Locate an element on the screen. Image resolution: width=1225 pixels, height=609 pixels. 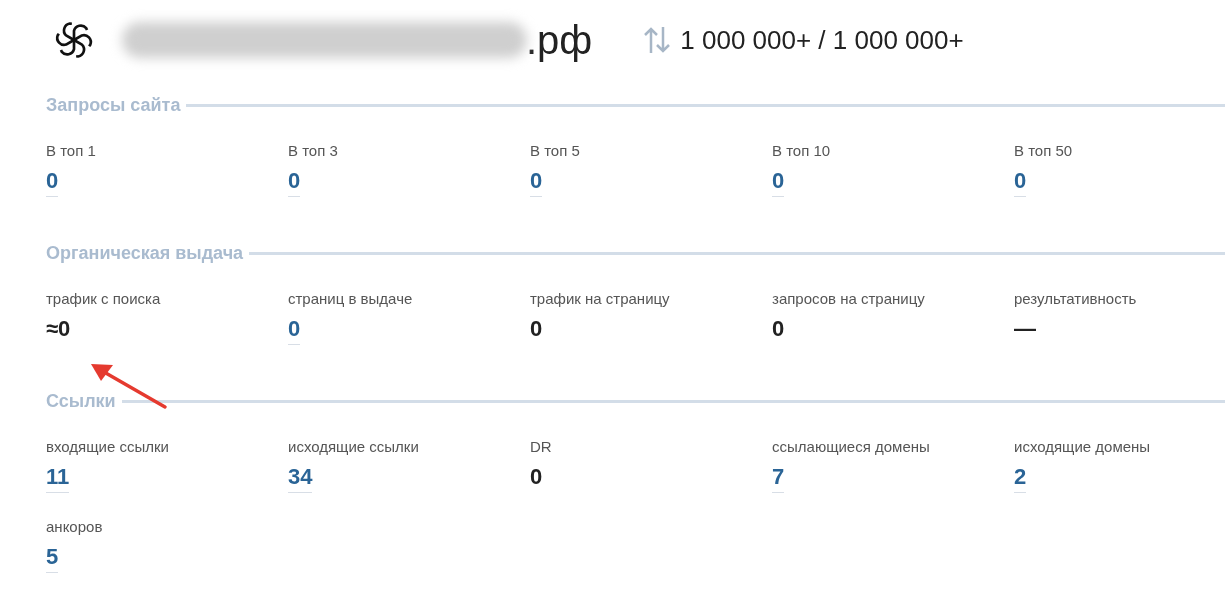
metric-label: ссылающиеся домены is located at coordinates (851, 447).